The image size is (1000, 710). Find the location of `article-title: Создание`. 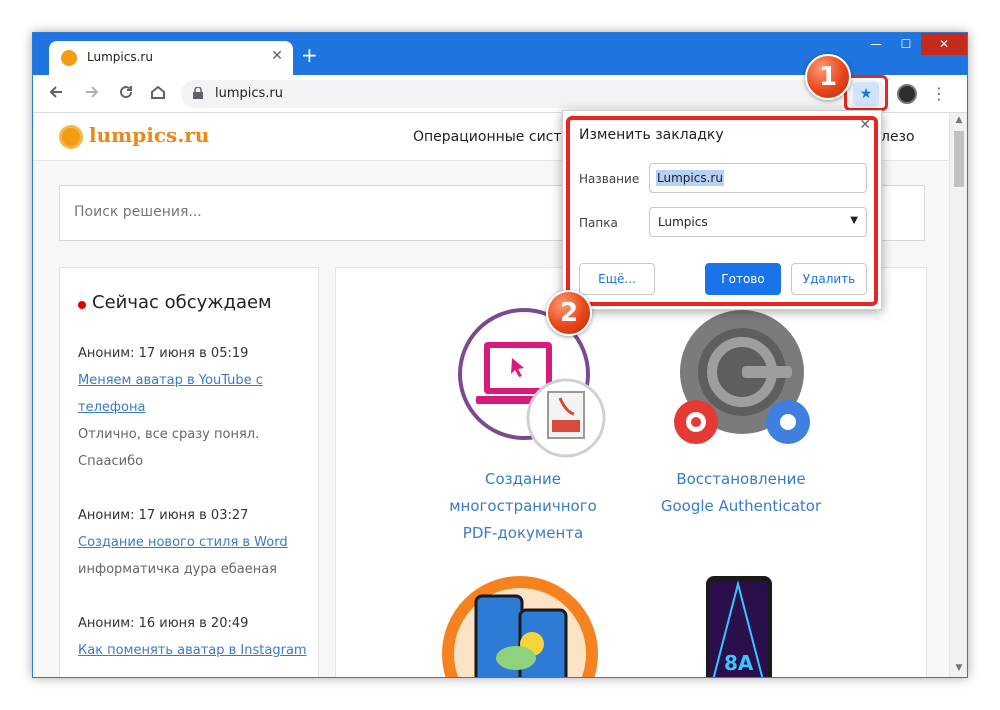

article-title: Создание is located at coordinates (523, 479).